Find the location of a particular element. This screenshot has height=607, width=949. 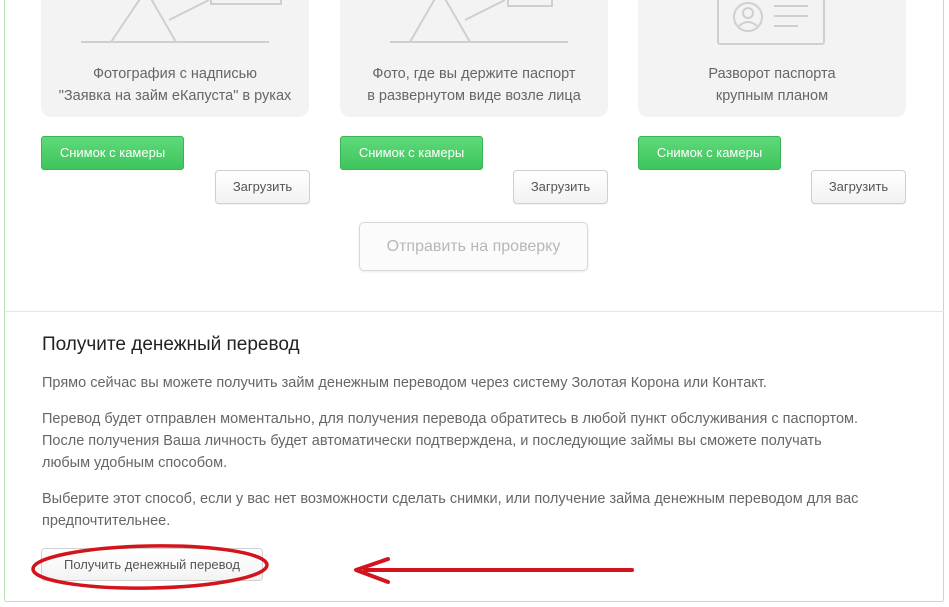

photo-card-passport-spread: Разворот паспорта крупным планом is located at coordinates (772, 58).